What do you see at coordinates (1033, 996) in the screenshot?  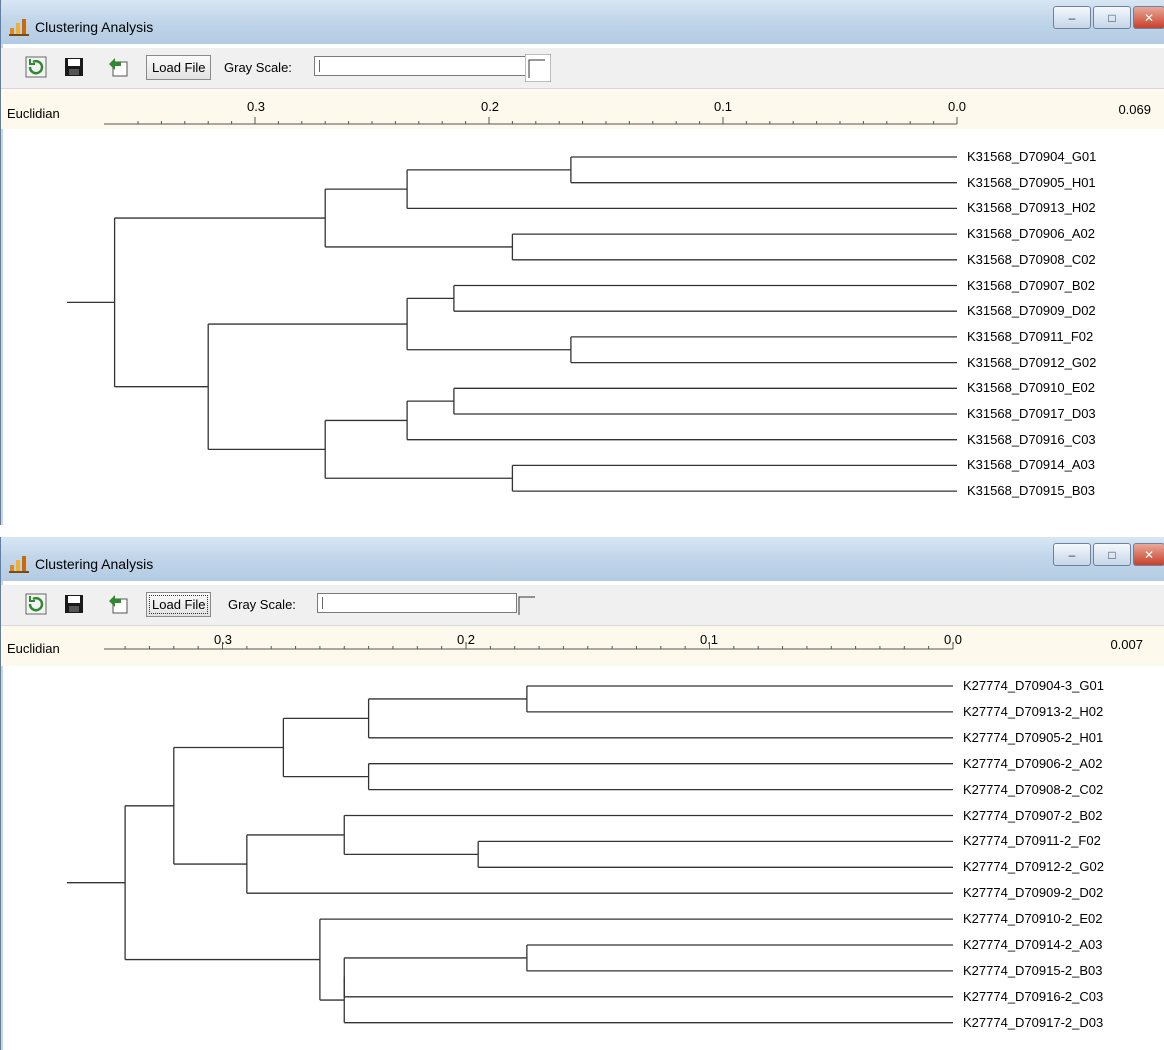 I see `leaf-label: K27774_D70916-2_C03` at bounding box center [1033, 996].